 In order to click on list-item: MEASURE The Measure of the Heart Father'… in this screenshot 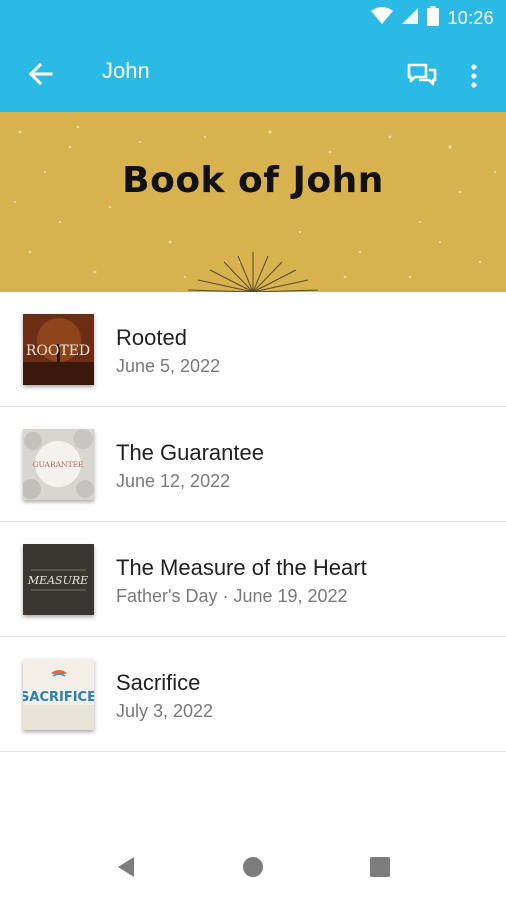, I will do `click(253, 579)`.